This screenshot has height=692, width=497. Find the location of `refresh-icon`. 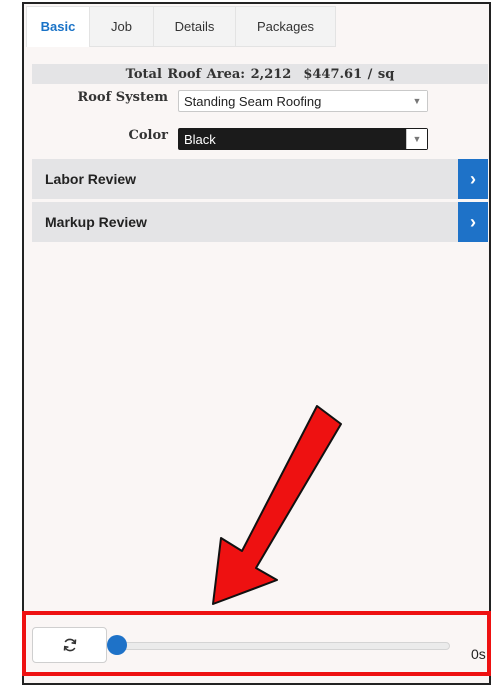

refresh-icon is located at coordinates (69, 645).